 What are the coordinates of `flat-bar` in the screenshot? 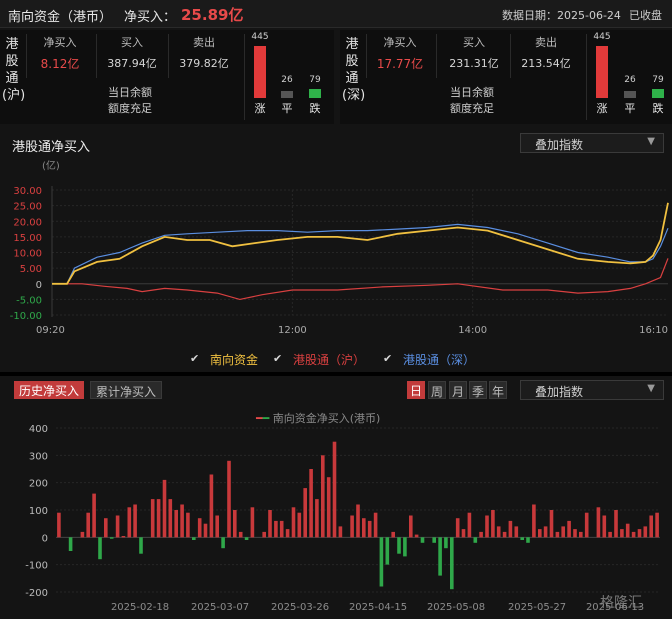 It's located at (287, 94).